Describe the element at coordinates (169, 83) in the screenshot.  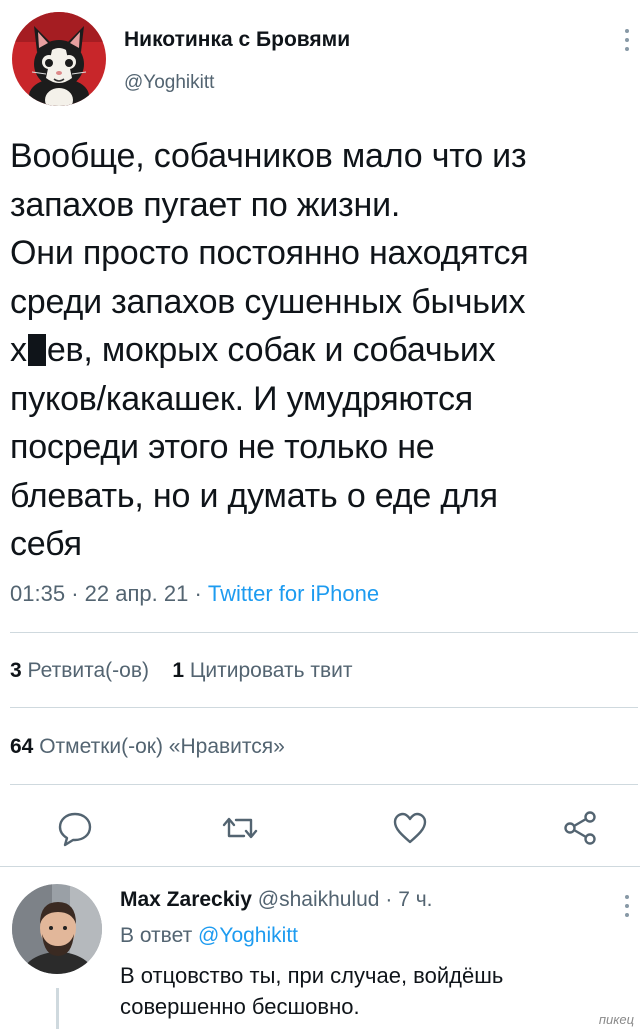
I see `author-handle: @Yoghikitt` at that location.